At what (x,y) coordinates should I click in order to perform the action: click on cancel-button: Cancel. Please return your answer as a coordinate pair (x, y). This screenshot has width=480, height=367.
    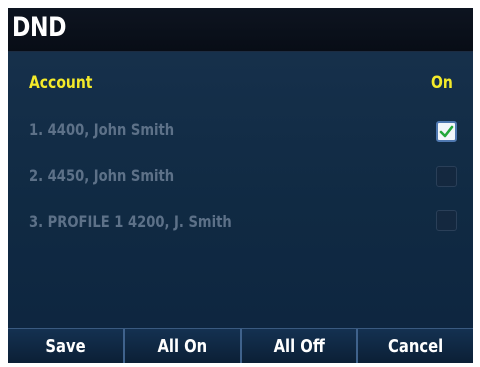
    Looking at the image, I should click on (415, 346).